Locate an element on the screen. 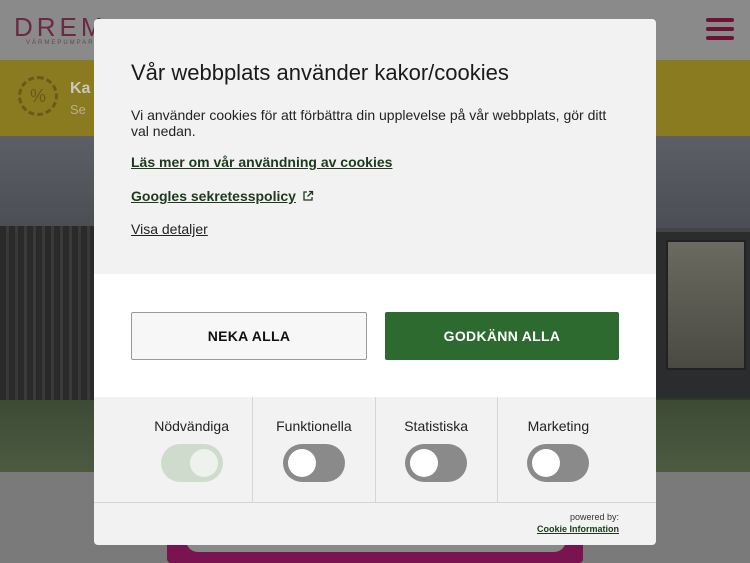 This screenshot has height=563, width=750. hero-window is located at coordinates (706, 305).